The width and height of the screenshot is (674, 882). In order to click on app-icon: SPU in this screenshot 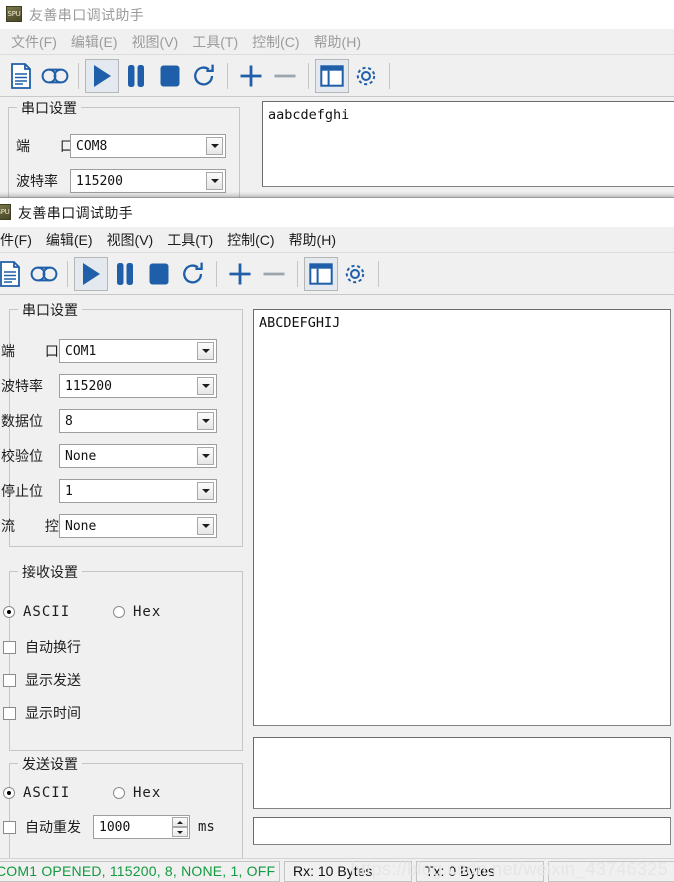, I will do `click(5, 212)`.